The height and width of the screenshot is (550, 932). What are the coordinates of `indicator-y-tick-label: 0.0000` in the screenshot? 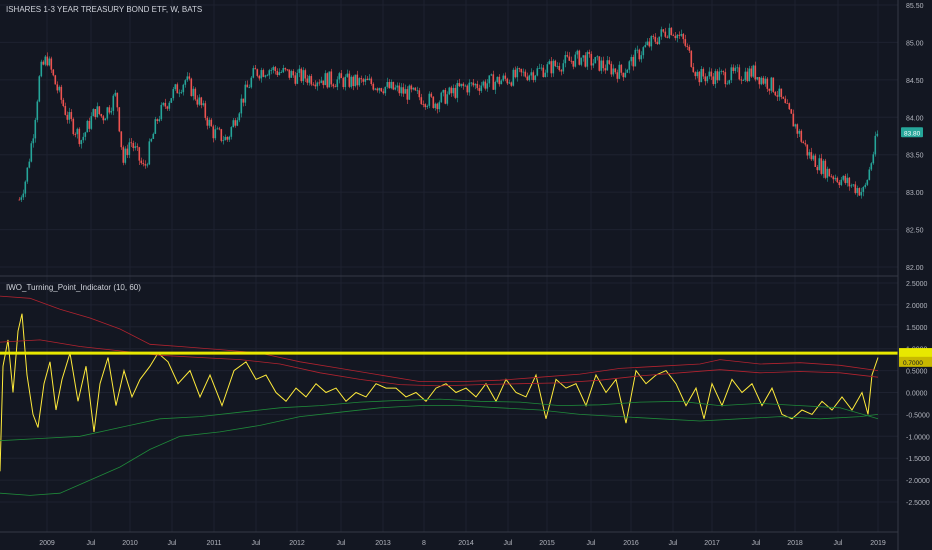 It's located at (917, 394).